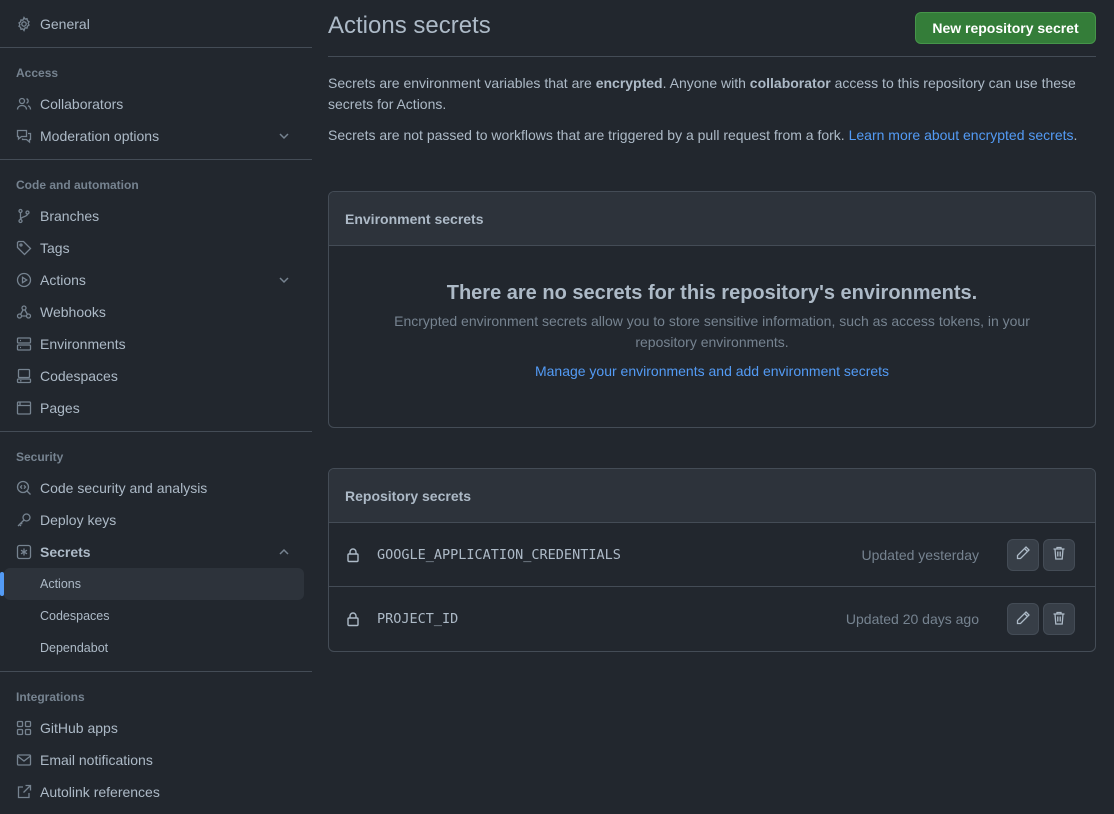  I want to click on secret-name: PROJECT_ID, so click(418, 619).